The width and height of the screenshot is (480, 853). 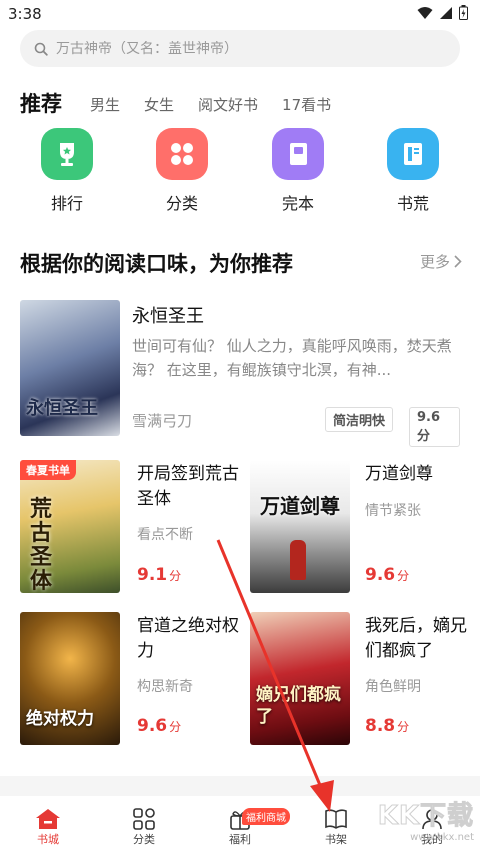 What do you see at coordinates (187, 100) in the screenshot?
I see `category-tabs: 推荐 男生 女生 阅文好书 17看书` at bounding box center [187, 100].